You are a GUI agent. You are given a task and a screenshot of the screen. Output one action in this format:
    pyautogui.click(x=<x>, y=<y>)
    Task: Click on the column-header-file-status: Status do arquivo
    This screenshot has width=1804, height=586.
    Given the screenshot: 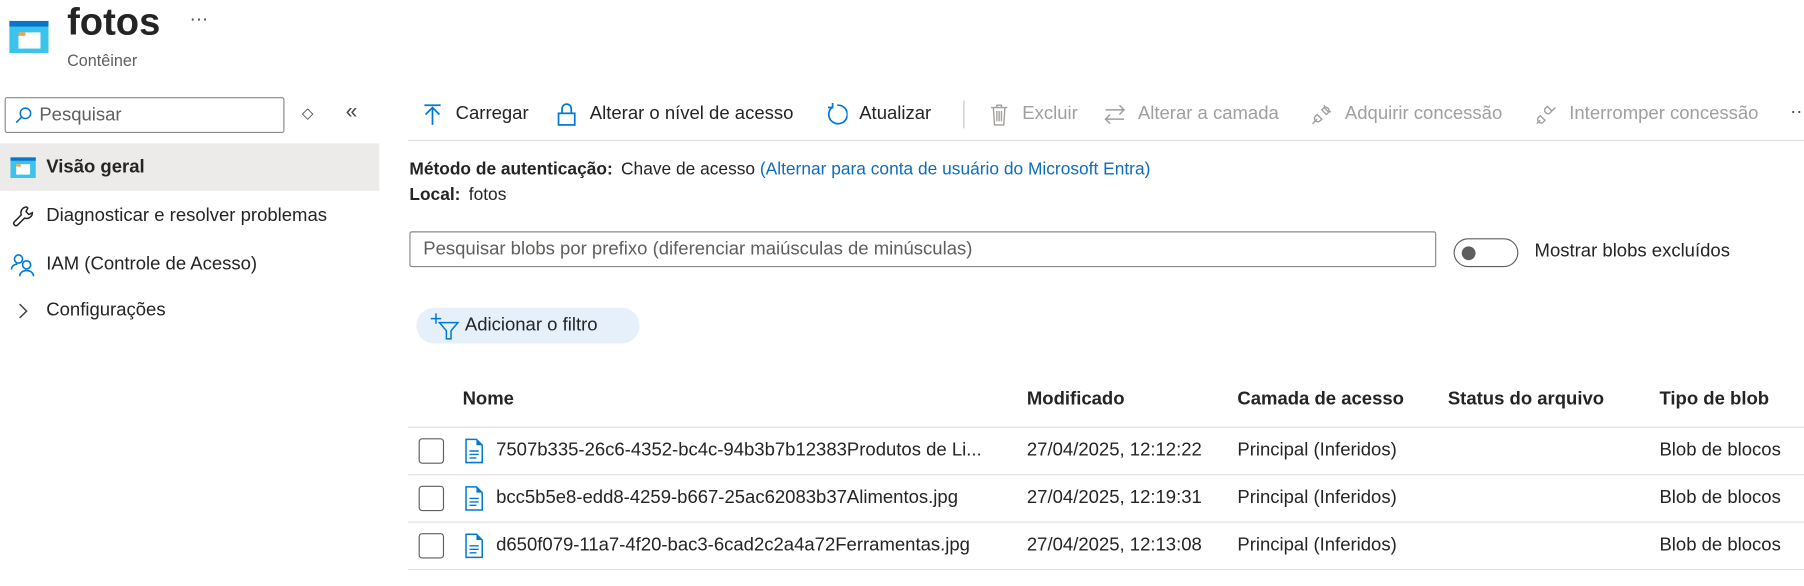 What is the action you would take?
    pyautogui.click(x=1526, y=400)
    